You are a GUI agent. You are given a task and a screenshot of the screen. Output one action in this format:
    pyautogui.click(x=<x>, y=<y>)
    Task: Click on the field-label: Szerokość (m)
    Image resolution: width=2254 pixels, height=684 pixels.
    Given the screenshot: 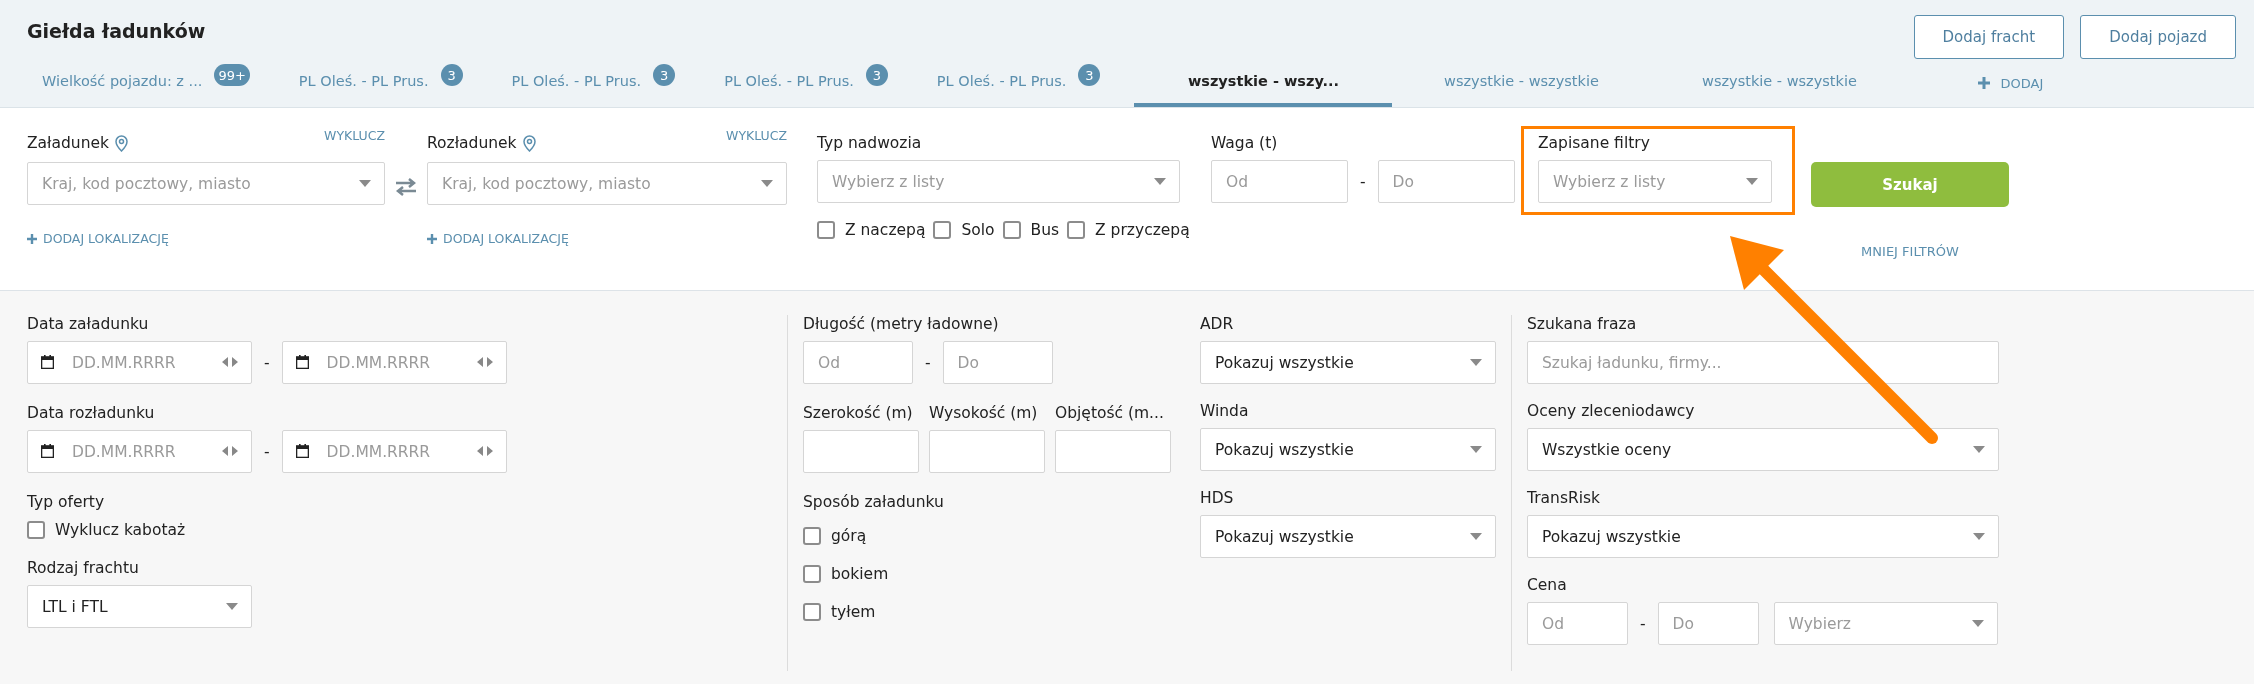 What is the action you would take?
    pyautogui.click(x=858, y=413)
    